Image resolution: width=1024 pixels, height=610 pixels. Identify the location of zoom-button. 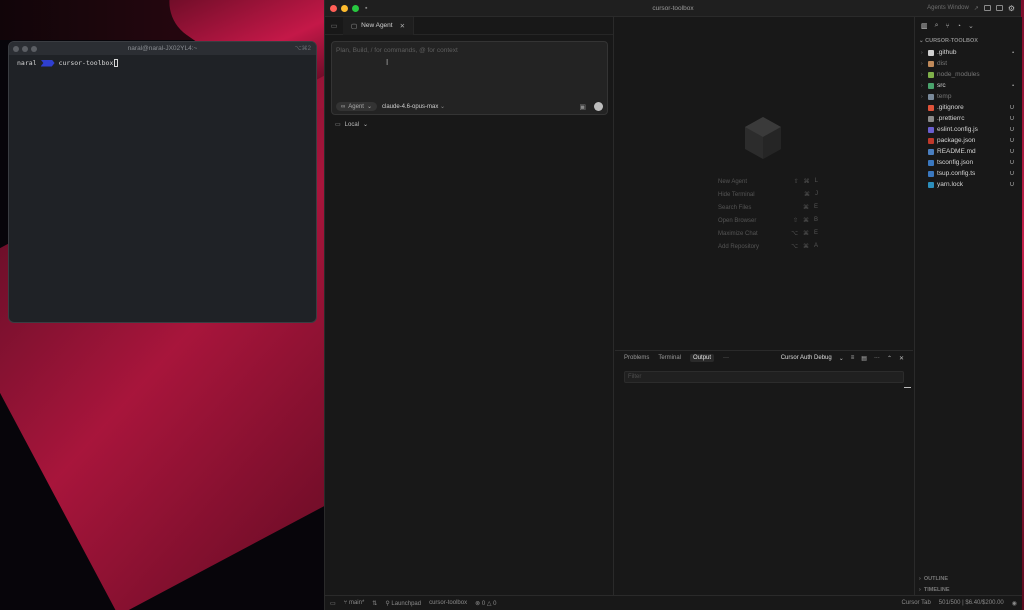
(355, 8).